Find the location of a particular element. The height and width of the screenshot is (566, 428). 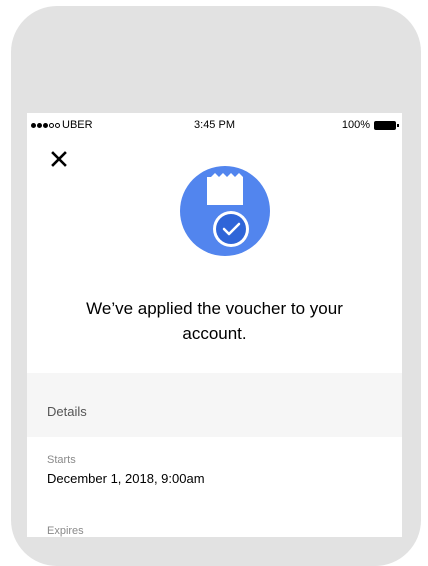

details-section-header: Details is located at coordinates (214, 405).